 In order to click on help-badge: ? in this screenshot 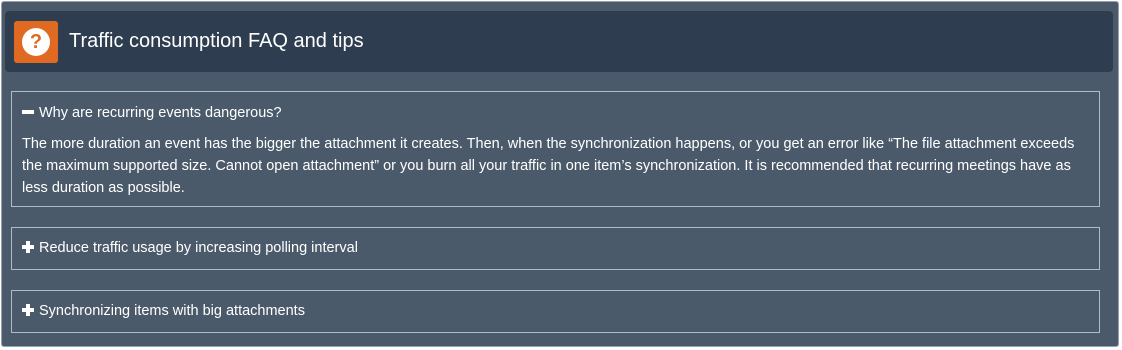, I will do `click(36, 42)`.